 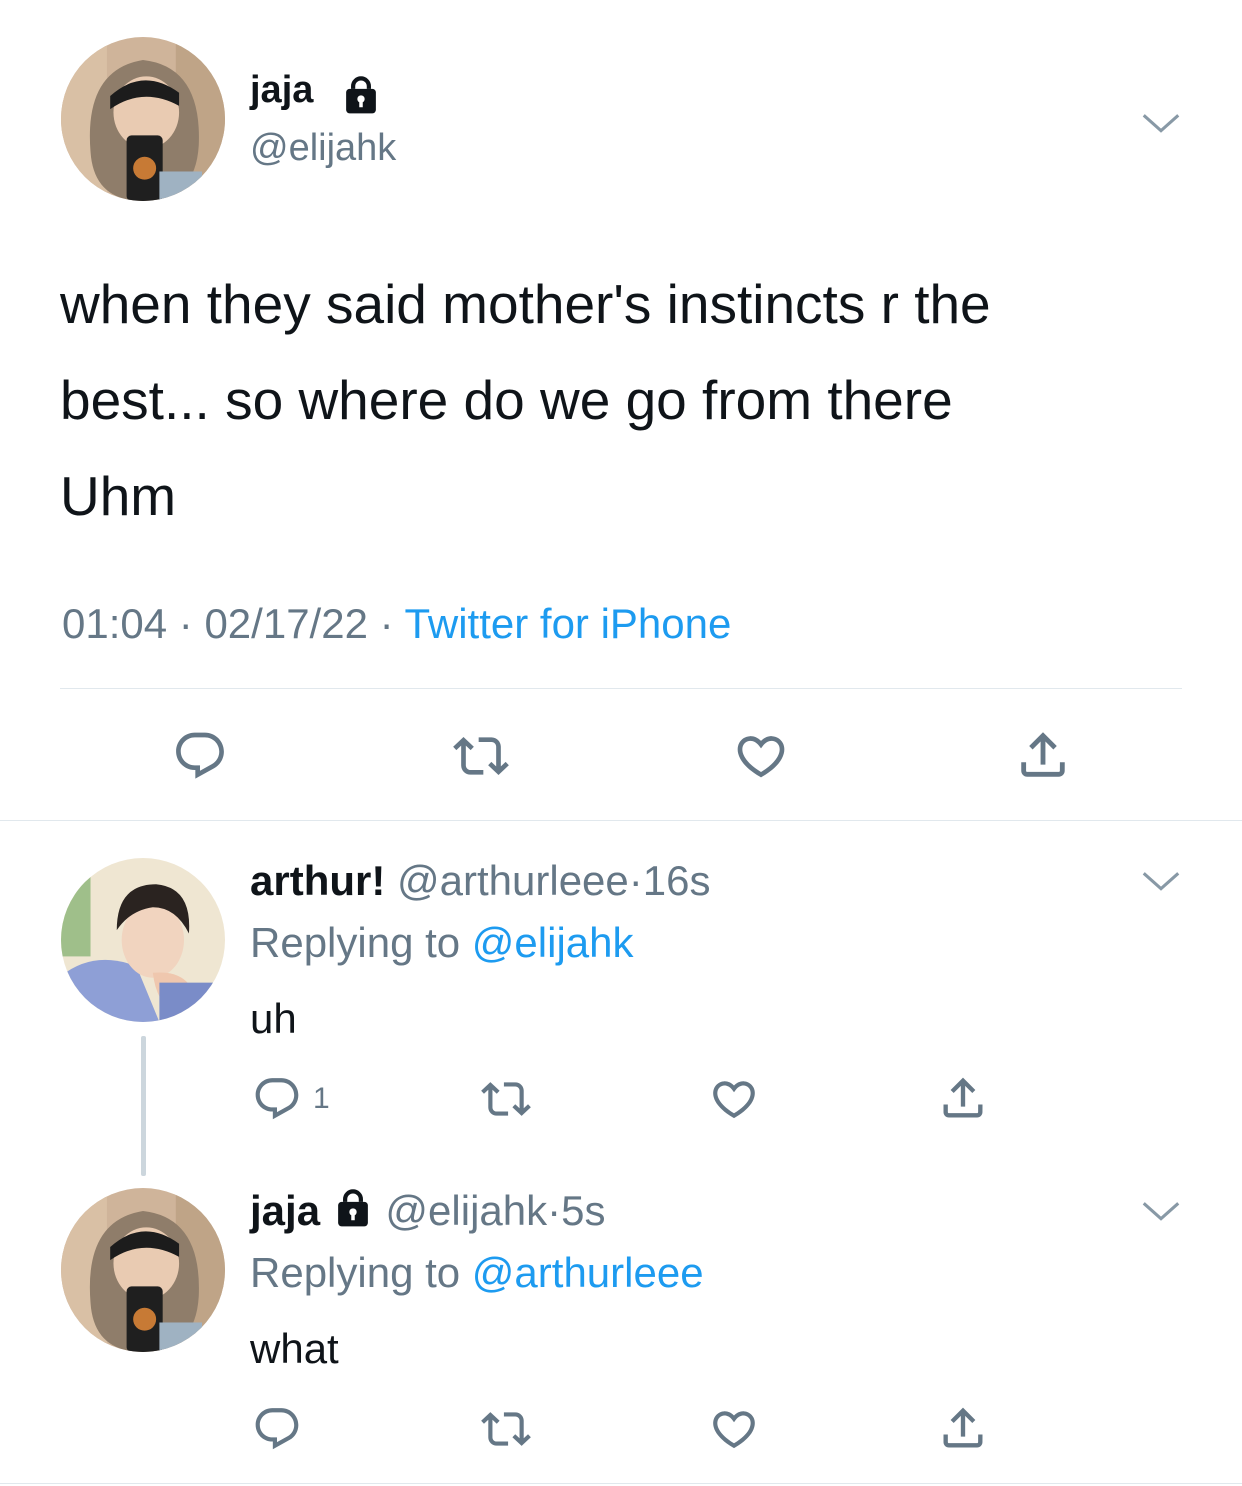 What do you see at coordinates (676, 880) in the screenshot?
I see `timestamp: 16s` at bounding box center [676, 880].